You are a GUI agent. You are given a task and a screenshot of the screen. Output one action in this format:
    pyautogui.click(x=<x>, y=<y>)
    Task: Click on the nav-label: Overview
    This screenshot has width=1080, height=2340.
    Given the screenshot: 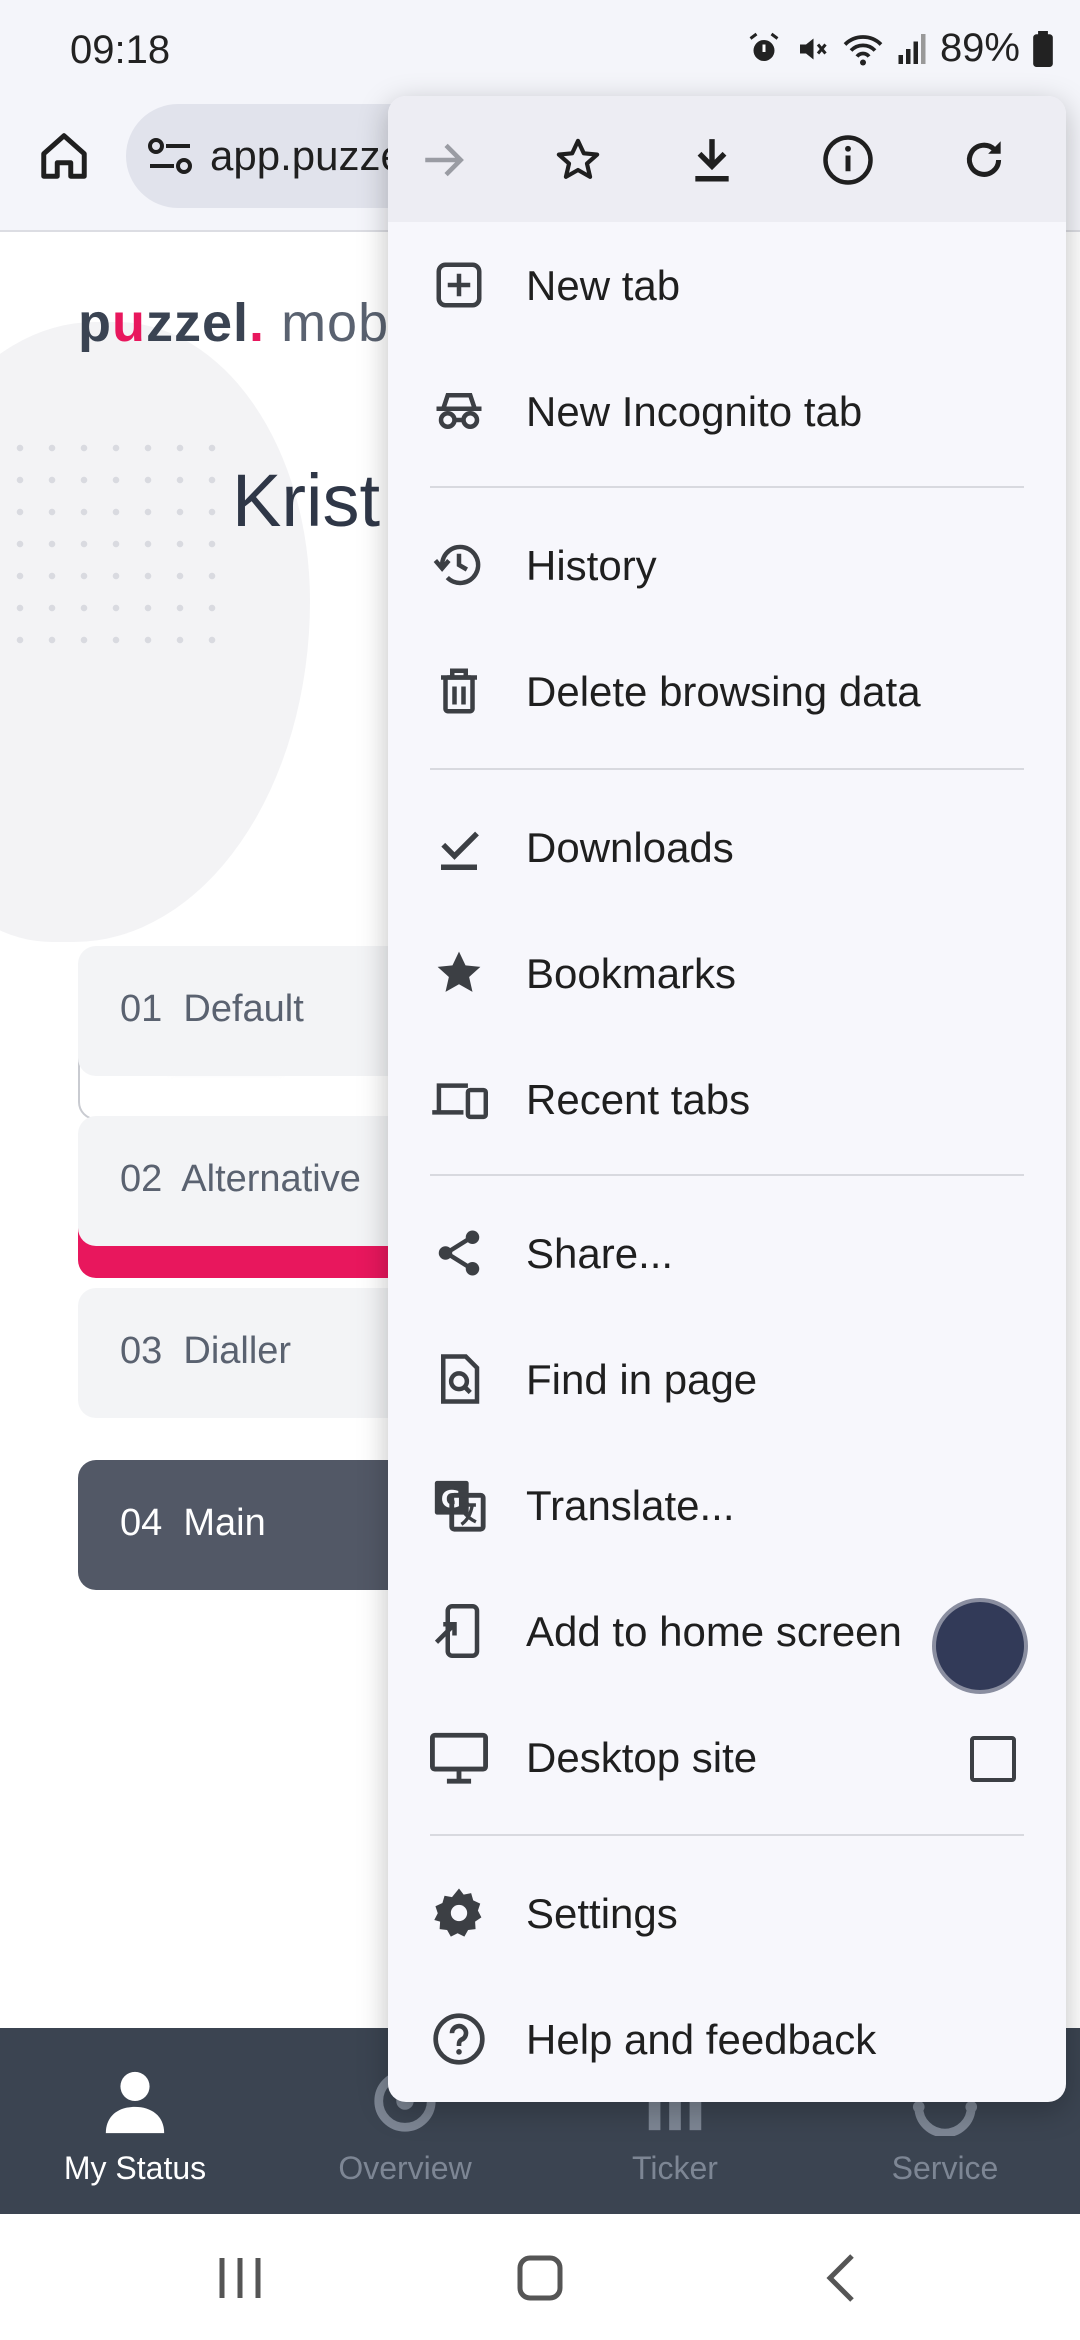 What is the action you would take?
    pyautogui.click(x=405, y=2168)
    